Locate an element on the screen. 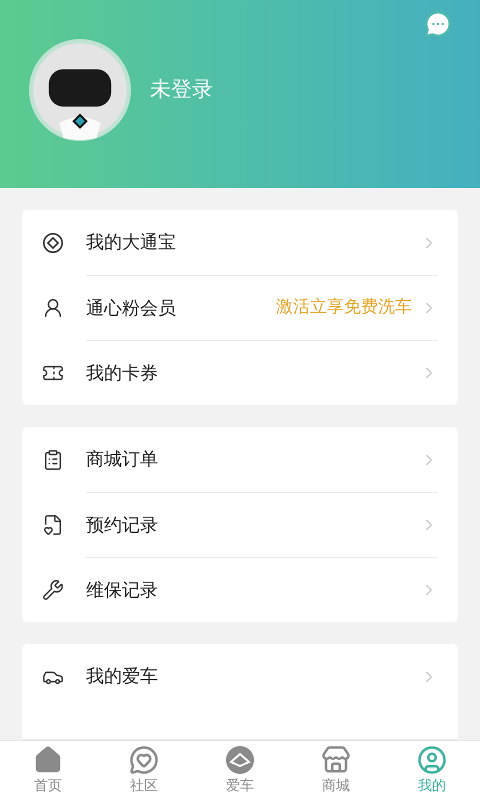 This screenshot has height=800, width=480. menu-item: 通心粉会员 激活立享免费洗车 is located at coordinates (240, 307).